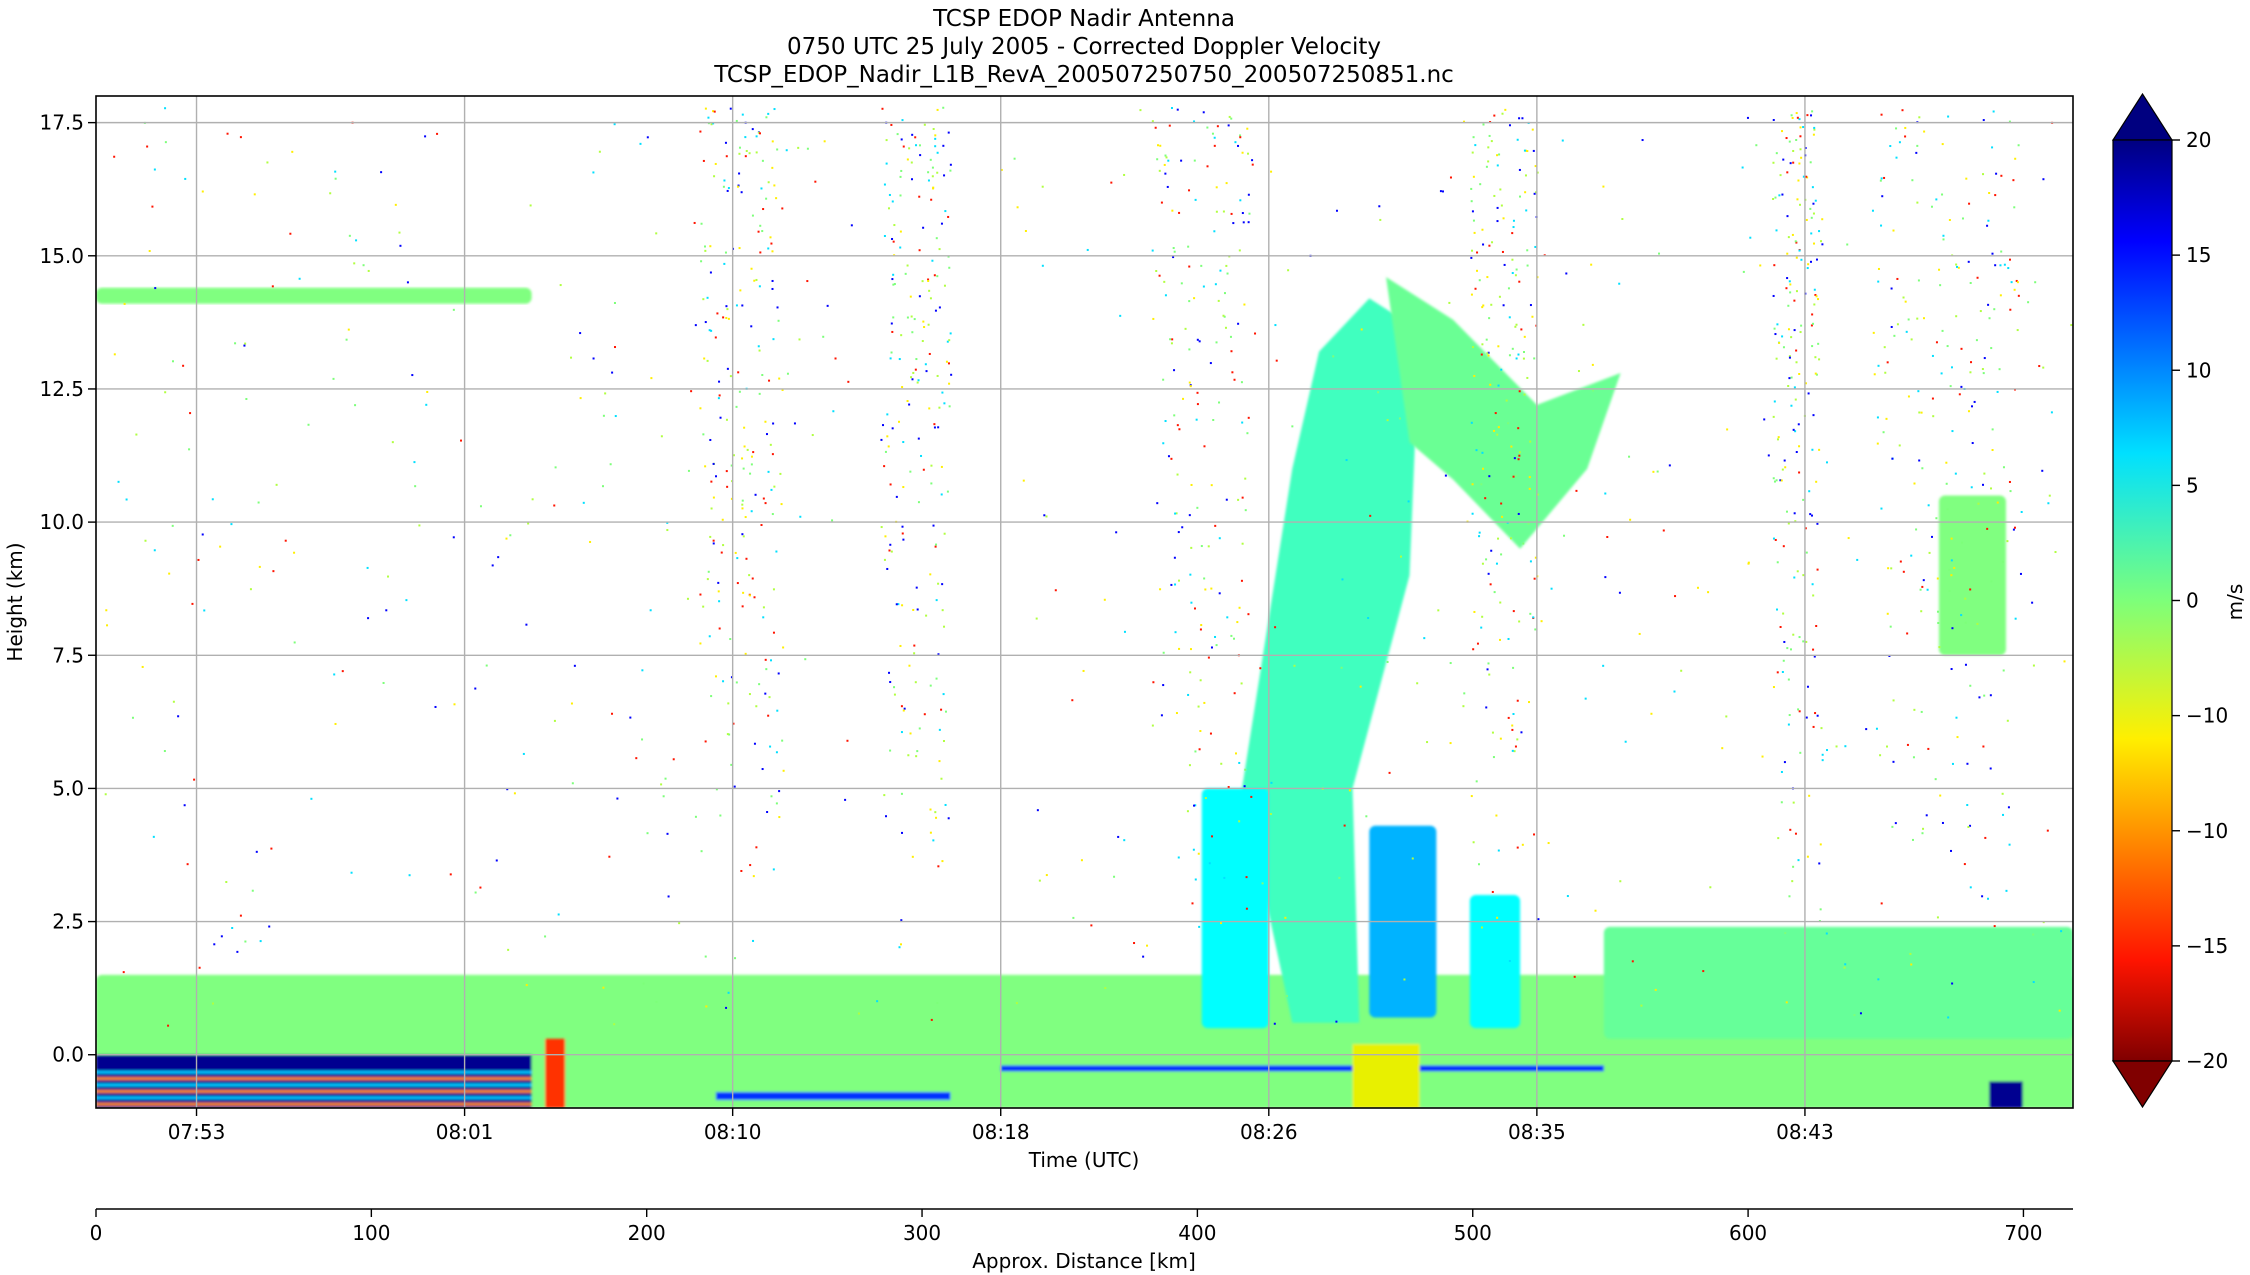 The image size is (2250, 1275). I want to click on y-axis: 0.0 2.5 5.0 7.5 10.0 12.5 15.0 17.5, so click(67, 589).